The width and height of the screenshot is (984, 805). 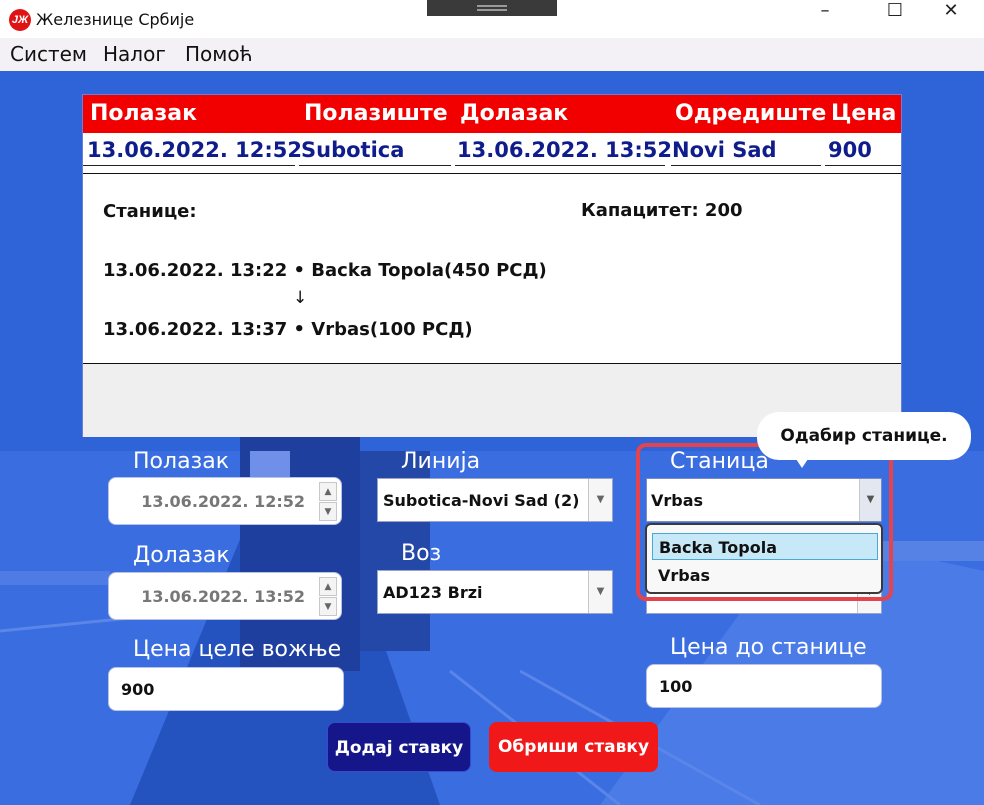 What do you see at coordinates (724, 150) in the screenshot?
I see `cell-destination: Novi Sad` at bounding box center [724, 150].